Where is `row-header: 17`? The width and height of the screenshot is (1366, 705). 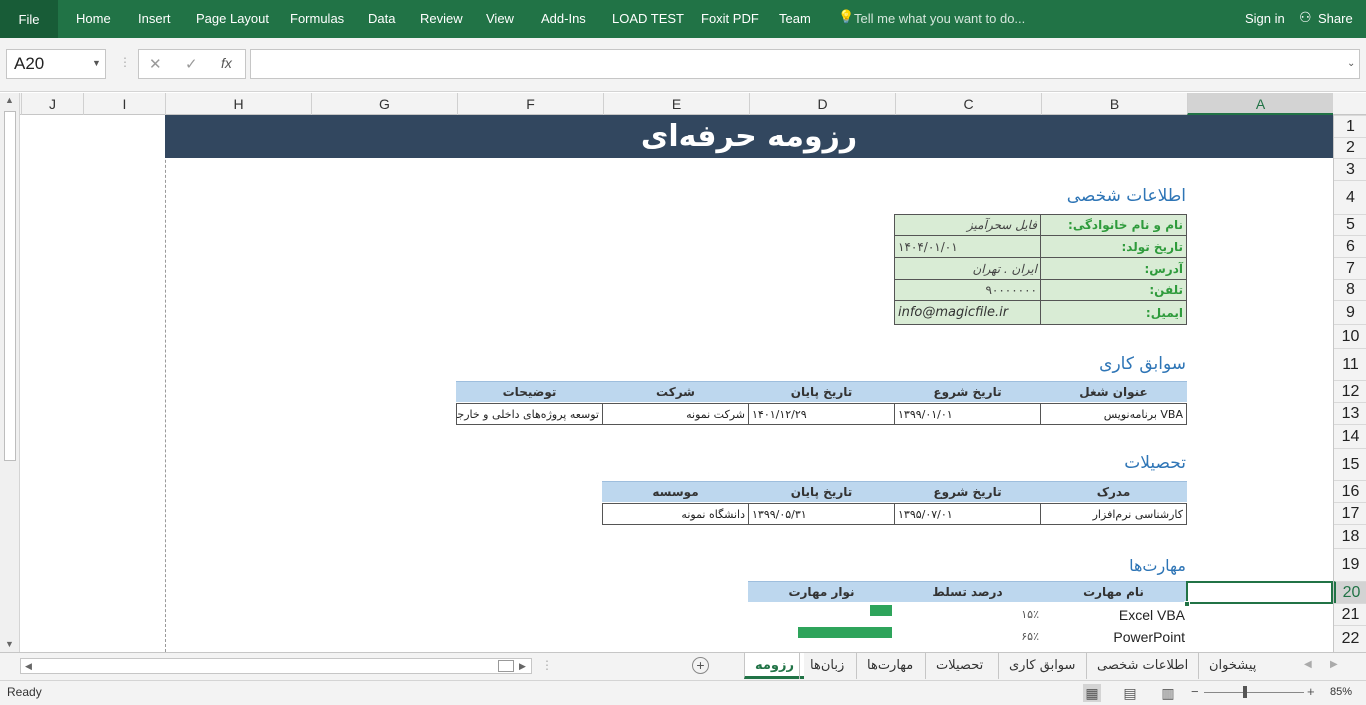 row-header: 17 is located at coordinates (1350, 513).